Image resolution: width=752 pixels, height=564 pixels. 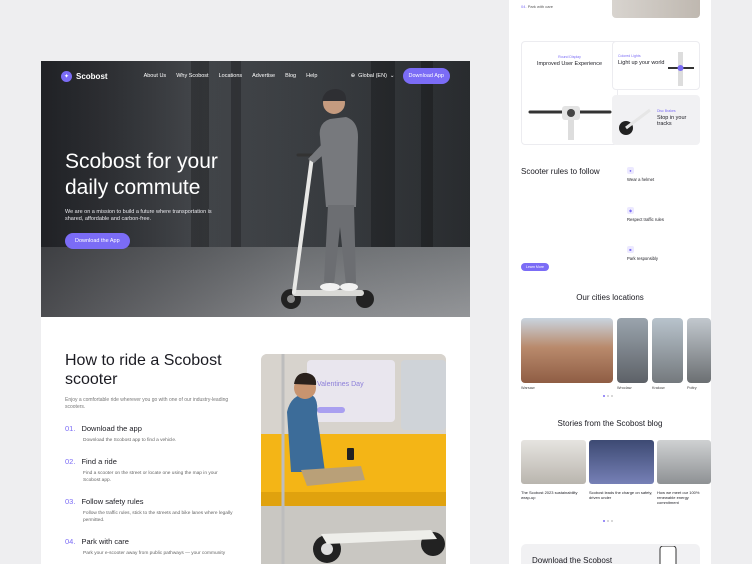 I want to click on language-selector: ⊕ Global (EN) ⌄, so click(x=373, y=76).